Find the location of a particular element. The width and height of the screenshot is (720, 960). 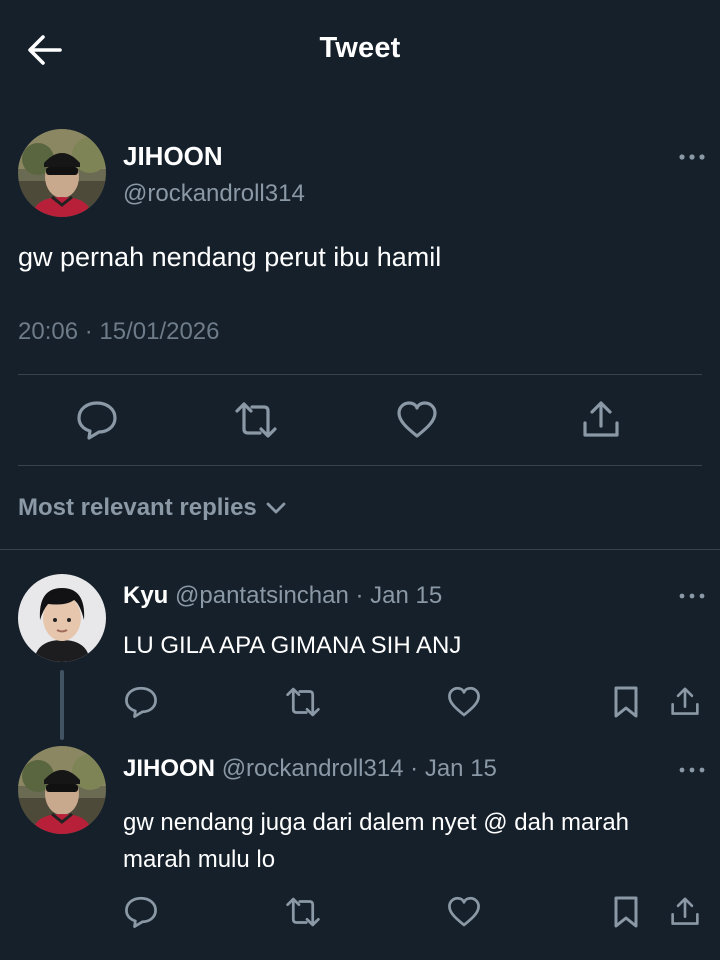

replies-sort-dropdown: Most relevant replies is located at coordinates (152, 508).